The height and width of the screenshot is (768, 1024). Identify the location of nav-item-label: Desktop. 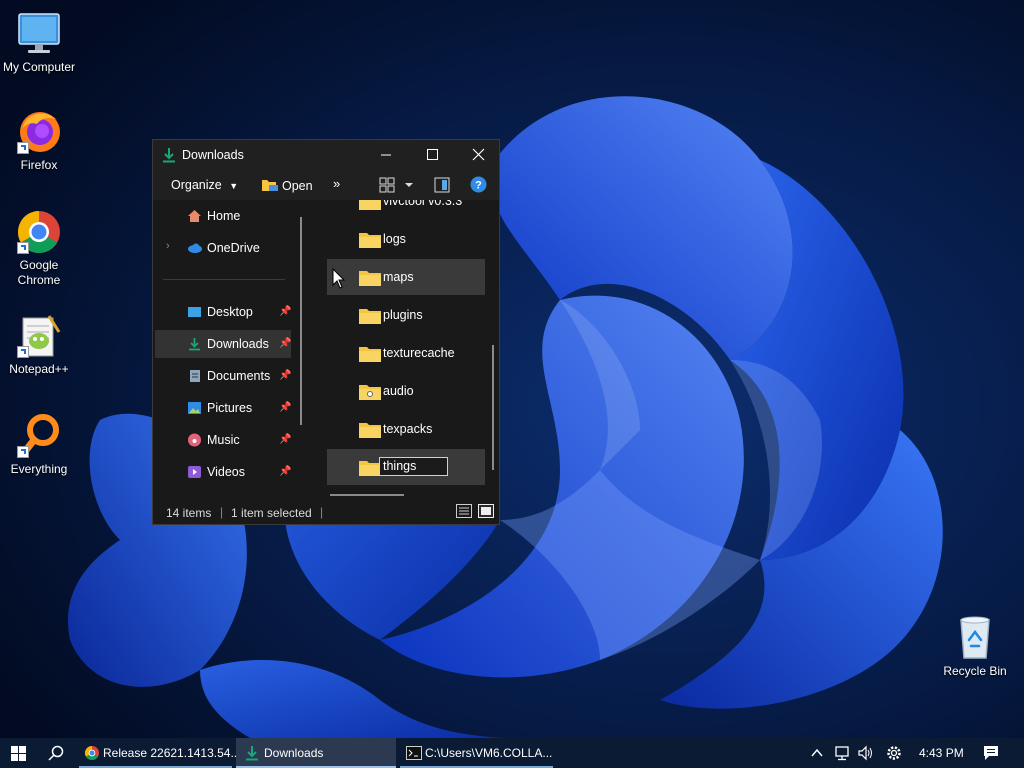
(230, 312).